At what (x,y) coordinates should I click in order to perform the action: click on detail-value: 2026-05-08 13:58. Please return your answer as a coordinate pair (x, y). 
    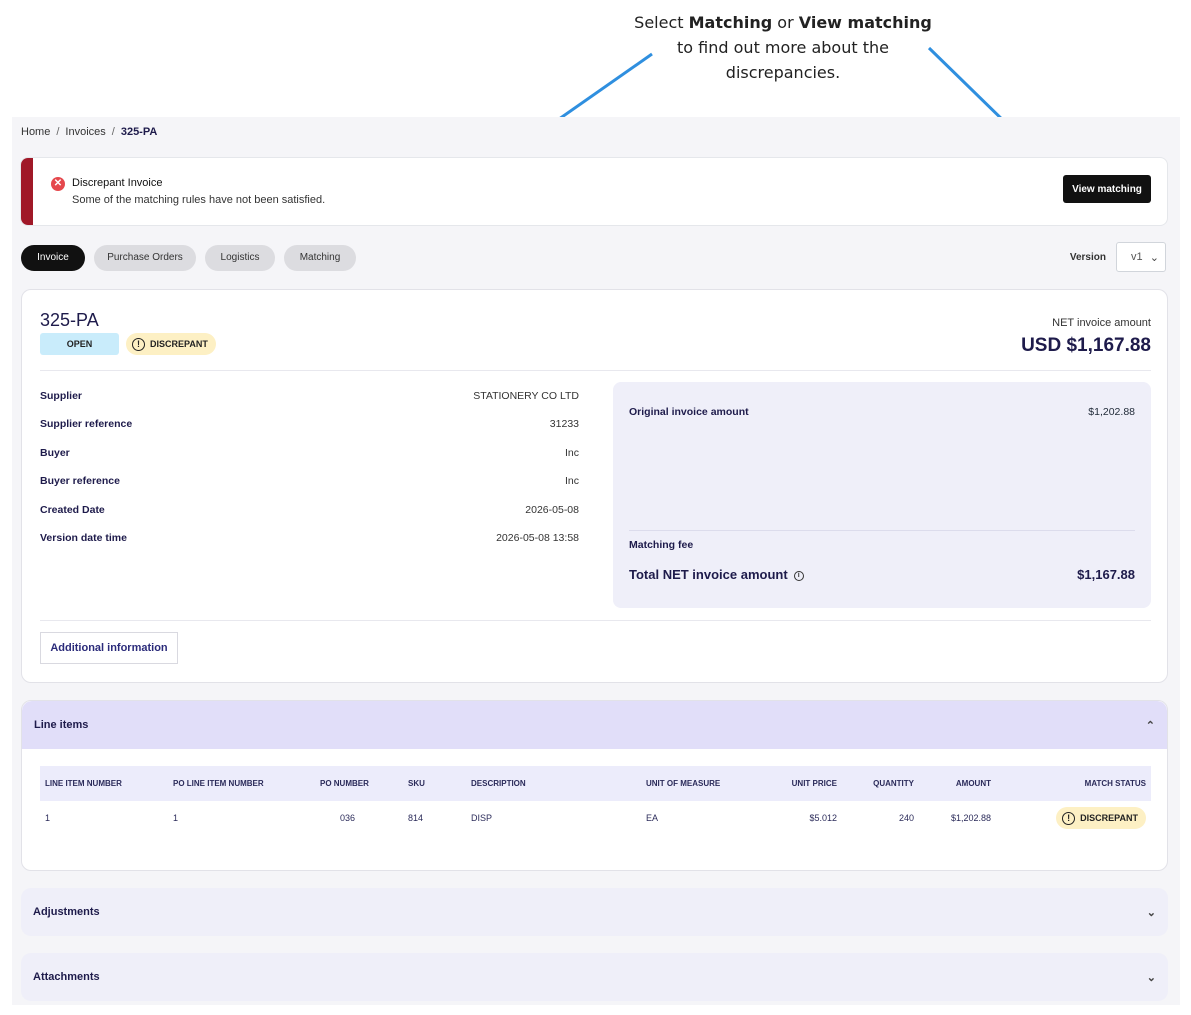
    Looking at the image, I should click on (537, 537).